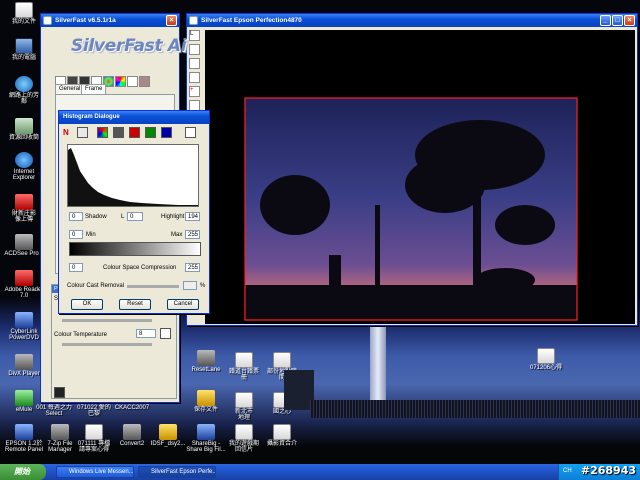 This screenshot has width=640, height=480. What do you see at coordinates (146, 333) in the screenshot?
I see `colour-temp-field: 8` at bounding box center [146, 333].